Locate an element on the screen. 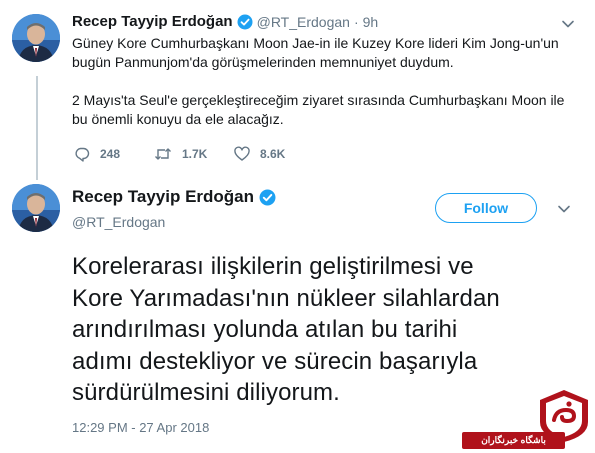 This screenshot has height=453, width=595. like-button: 8.6K is located at coordinates (274, 154).